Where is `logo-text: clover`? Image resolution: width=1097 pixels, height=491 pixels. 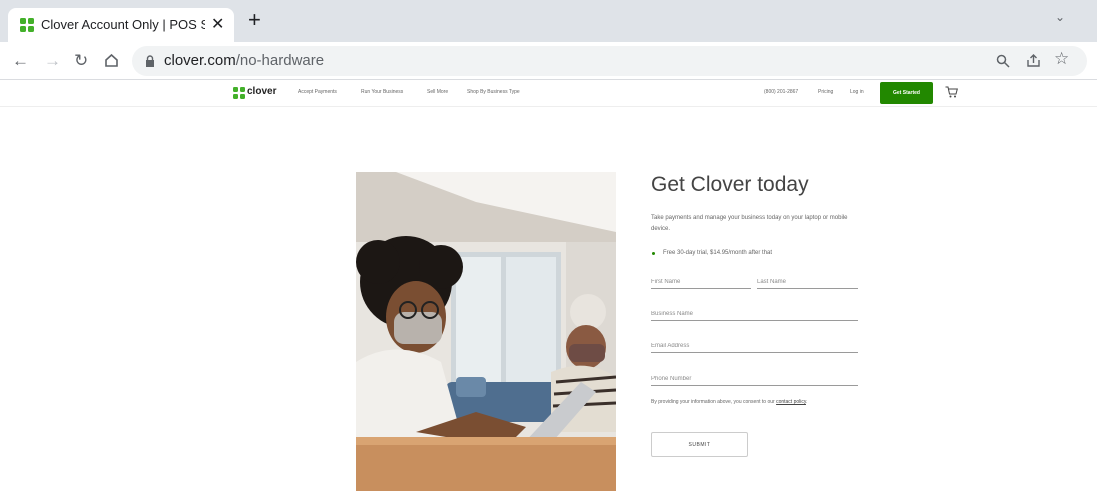
logo-text: clover is located at coordinates (262, 91).